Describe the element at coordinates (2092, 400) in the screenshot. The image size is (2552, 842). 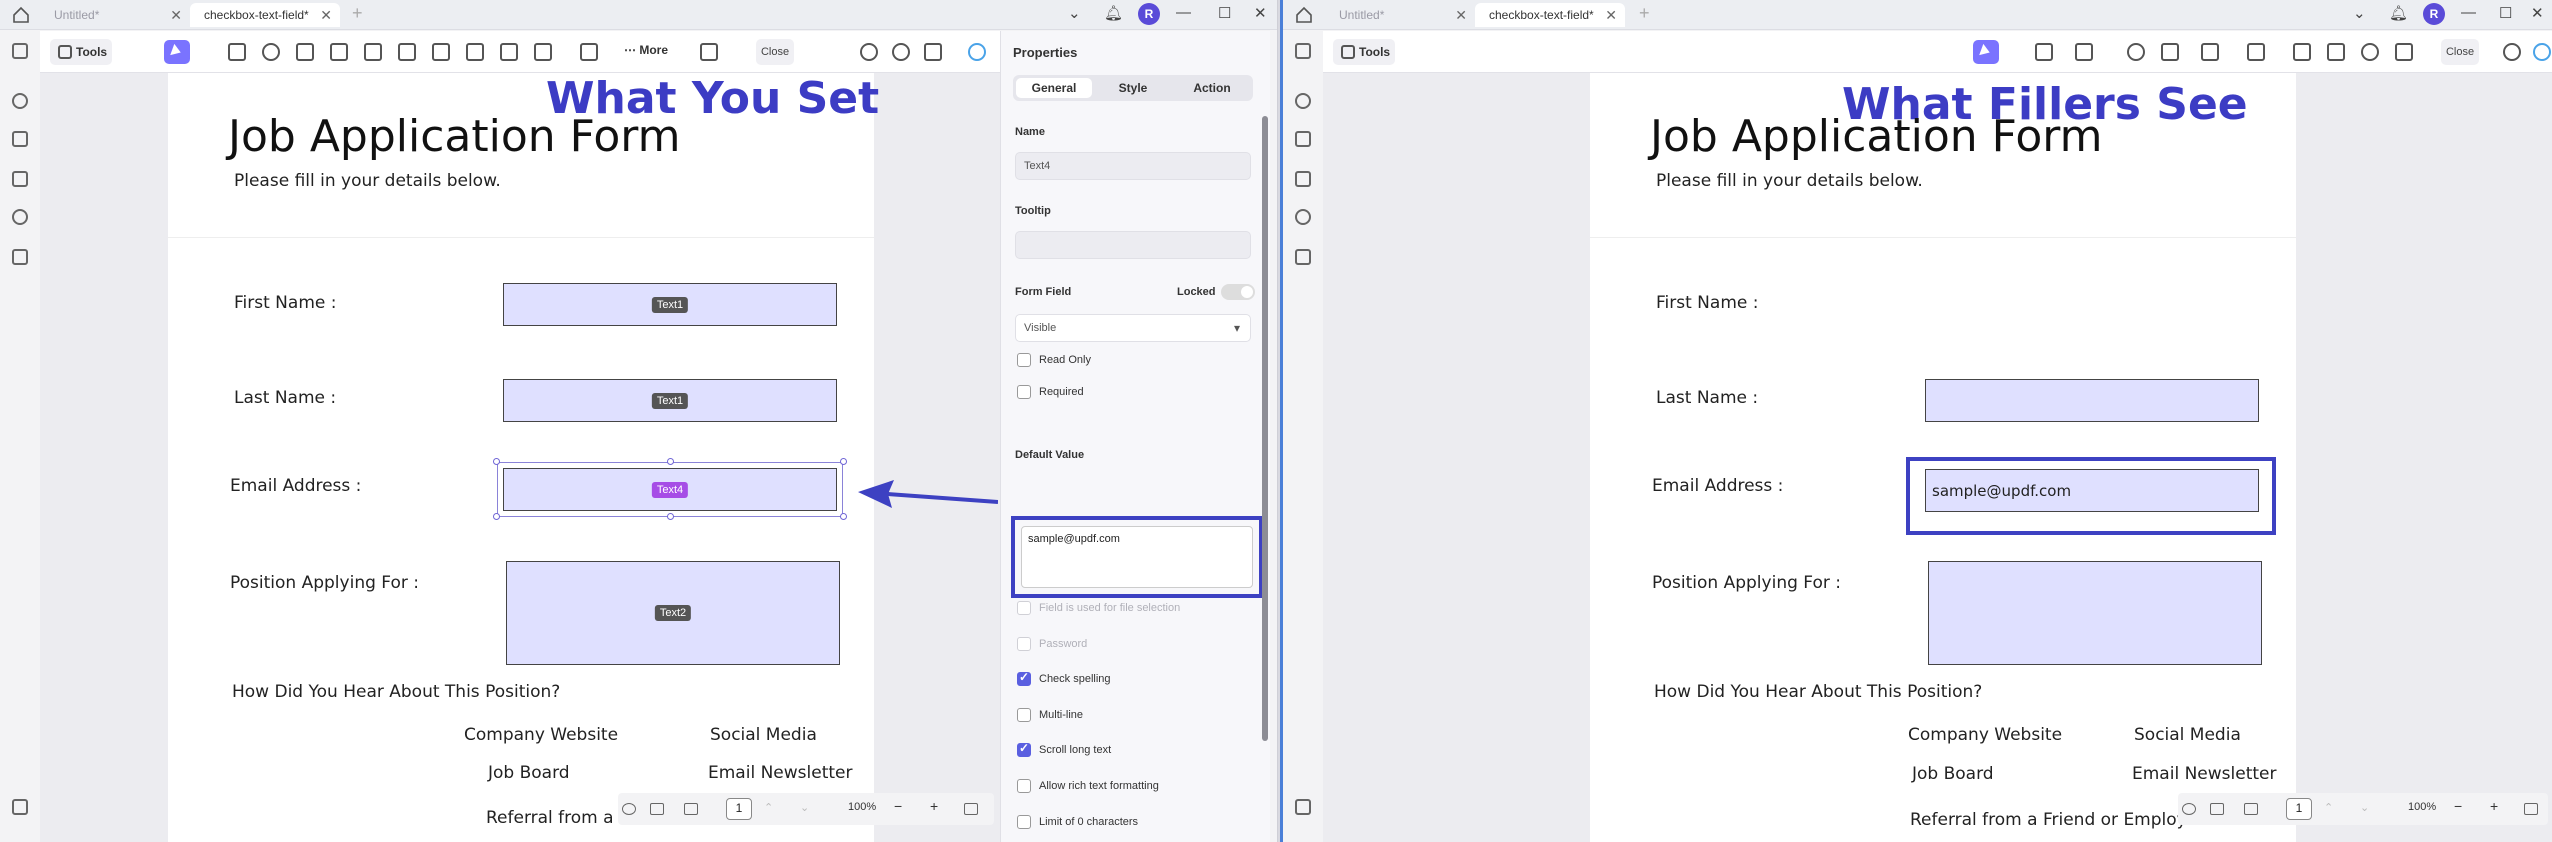
I see `last-name-field` at that location.